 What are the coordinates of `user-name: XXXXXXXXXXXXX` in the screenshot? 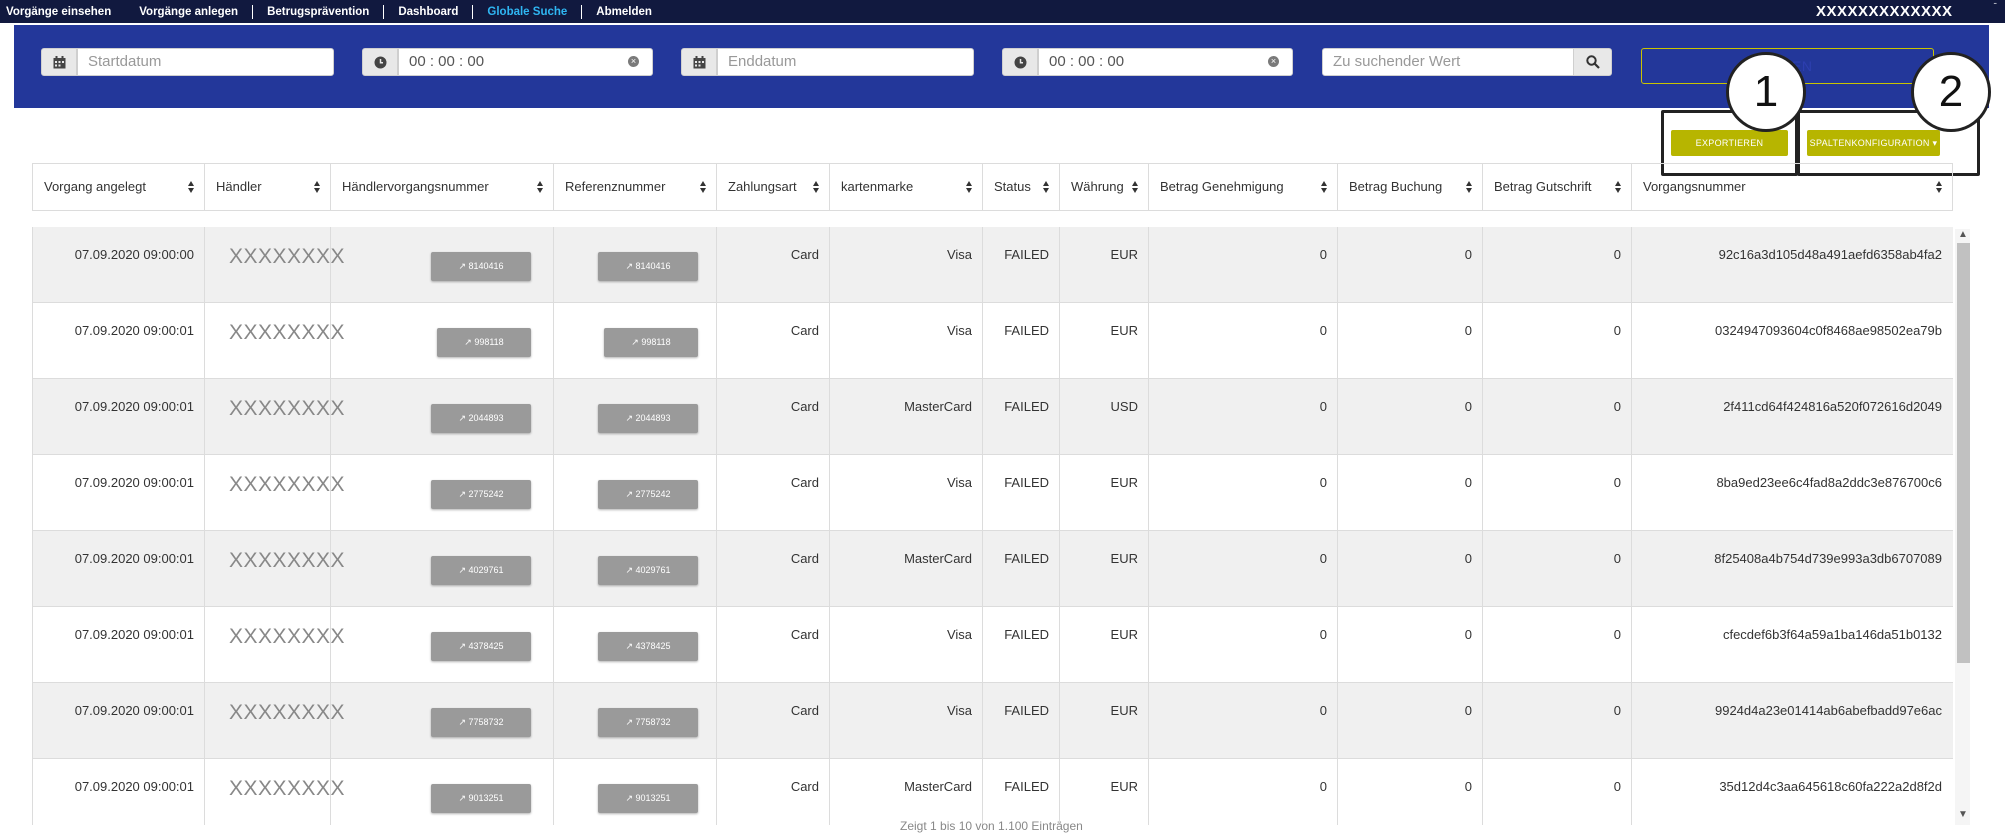 It's located at (1884, 11).